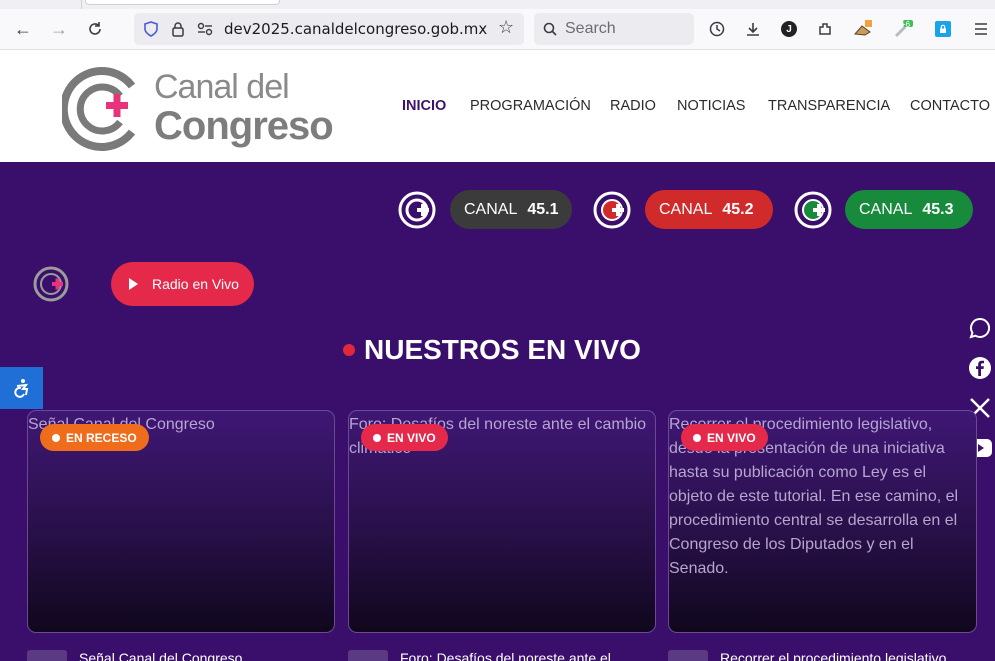  Describe the element at coordinates (711, 106) in the screenshot. I see `nav-noticias: NOTICIAS` at that location.